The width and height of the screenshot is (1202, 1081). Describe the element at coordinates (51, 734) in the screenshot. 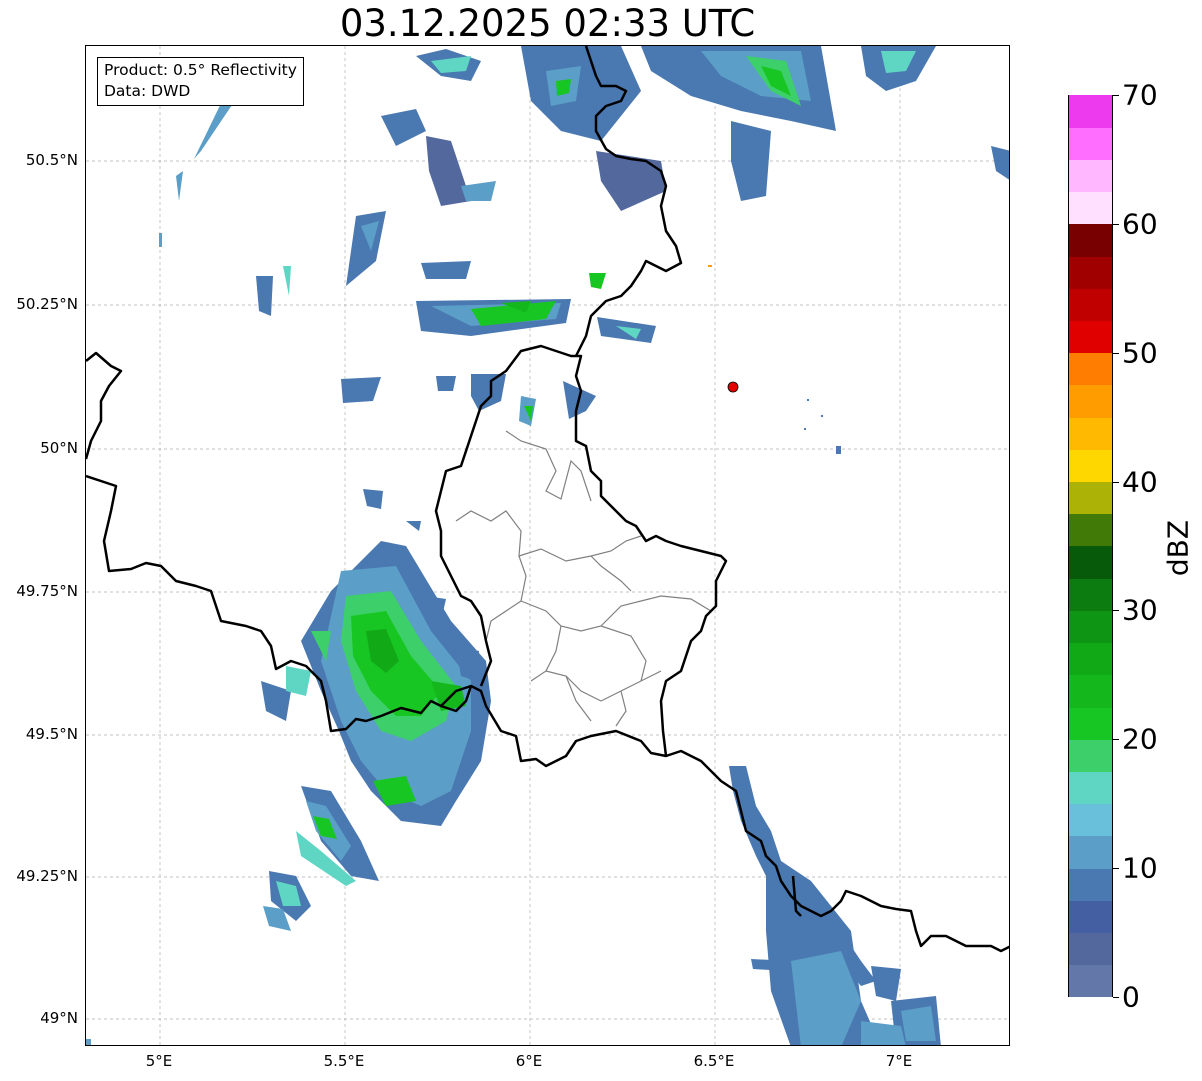

I see `lat-tick-label: 49.5°N` at that location.